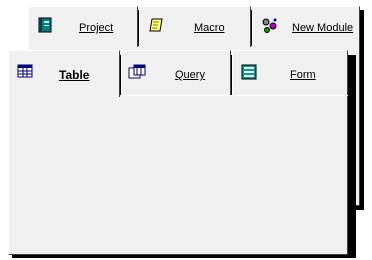  I want to click on tab-project-label: Project, so click(96, 28).